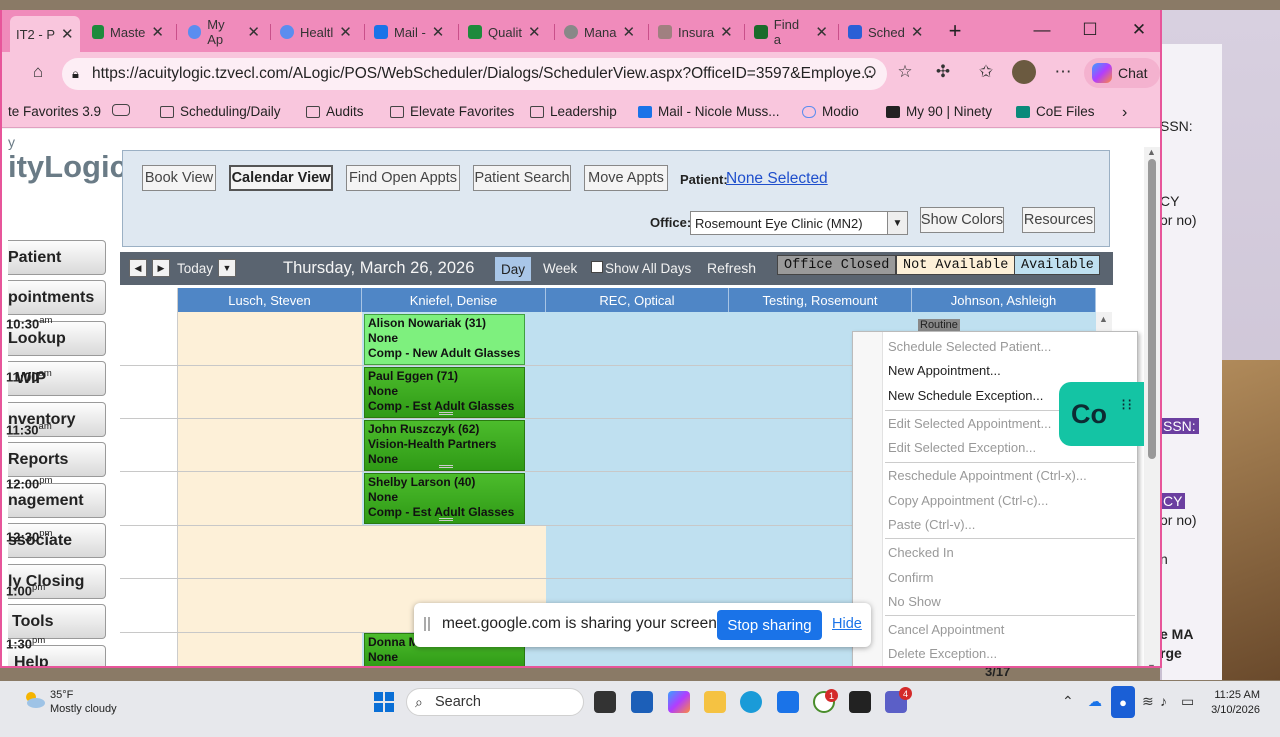 The image size is (1280, 737). What do you see at coordinates (1148, 701) in the screenshot?
I see `wifi-icon: ≋` at bounding box center [1148, 701].